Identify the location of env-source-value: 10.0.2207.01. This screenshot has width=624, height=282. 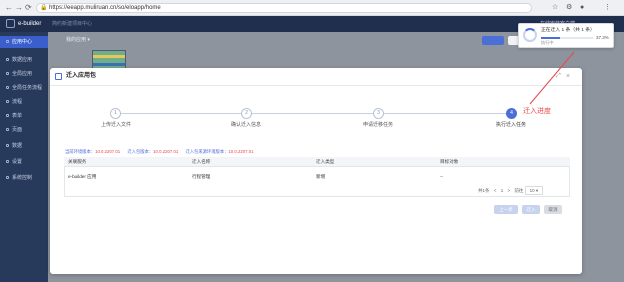
(241, 151).